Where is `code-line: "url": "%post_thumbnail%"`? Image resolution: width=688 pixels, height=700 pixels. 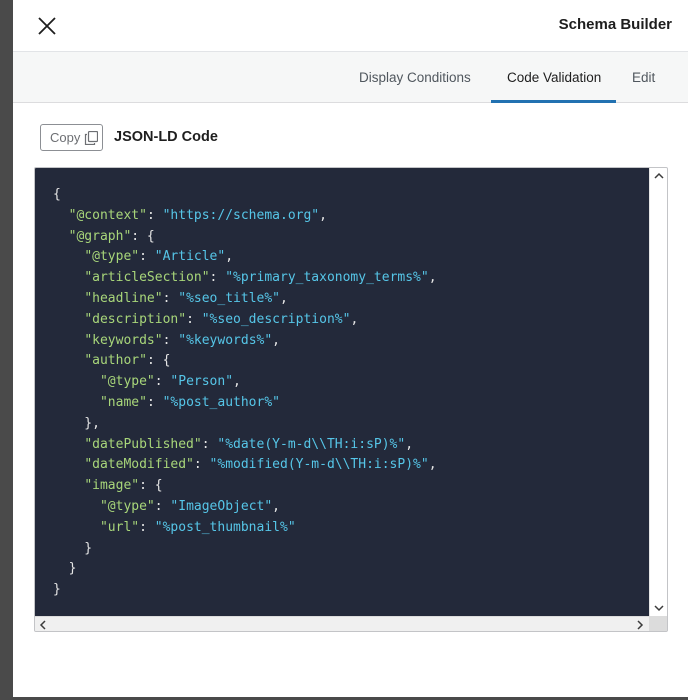
code-line: "url": "%post_thumbnail%" is located at coordinates (174, 527).